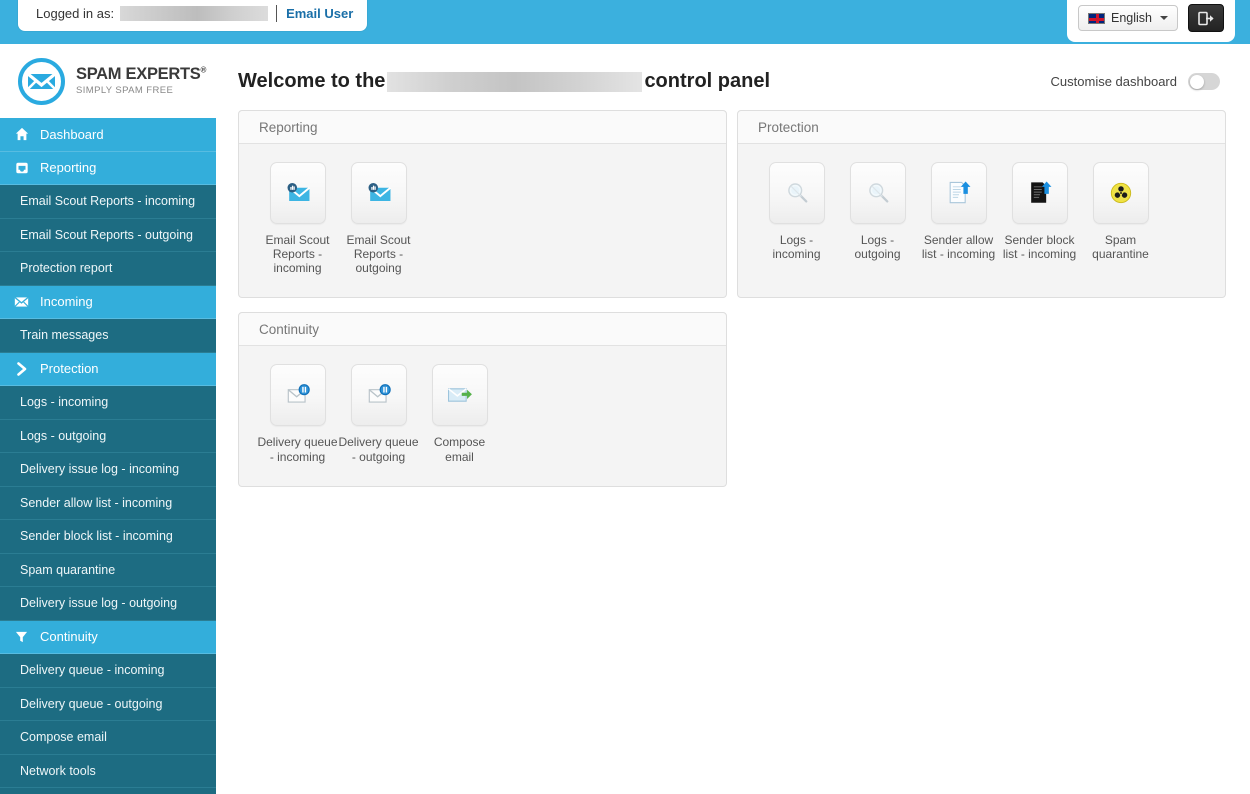  What do you see at coordinates (21, 368) in the screenshot?
I see `chevron-right-icon` at bounding box center [21, 368].